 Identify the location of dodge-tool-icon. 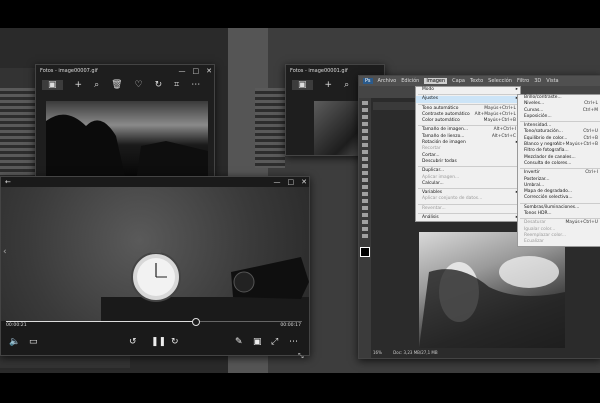
(365, 194).